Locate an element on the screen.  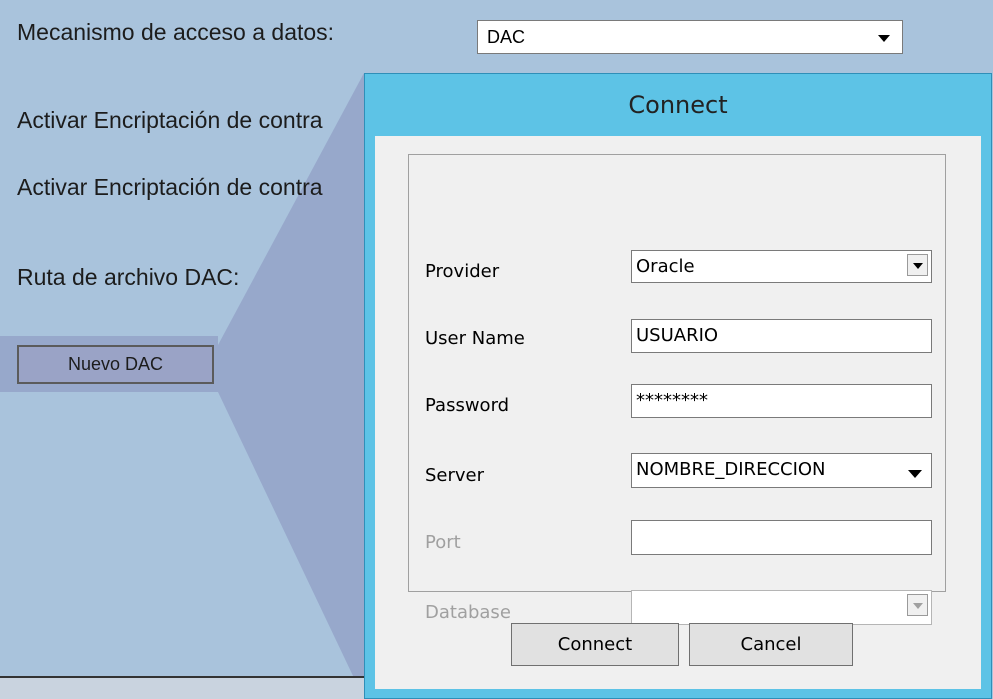
server-combobox: NOMBRE_DIRECCION is located at coordinates (781, 470).